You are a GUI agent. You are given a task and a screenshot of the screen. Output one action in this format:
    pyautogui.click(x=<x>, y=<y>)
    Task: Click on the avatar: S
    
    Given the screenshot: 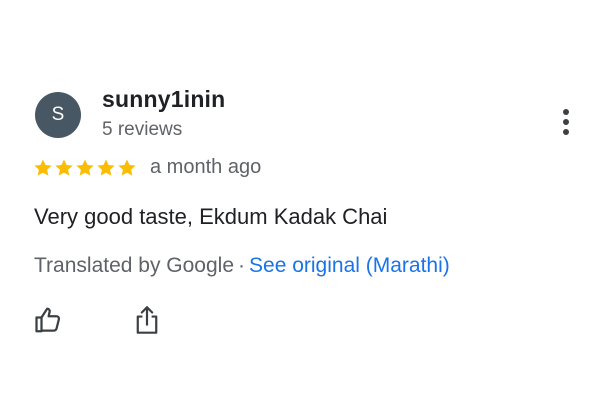 What is the action you would take?
    pyautogui.click(x=58, y=115)
    